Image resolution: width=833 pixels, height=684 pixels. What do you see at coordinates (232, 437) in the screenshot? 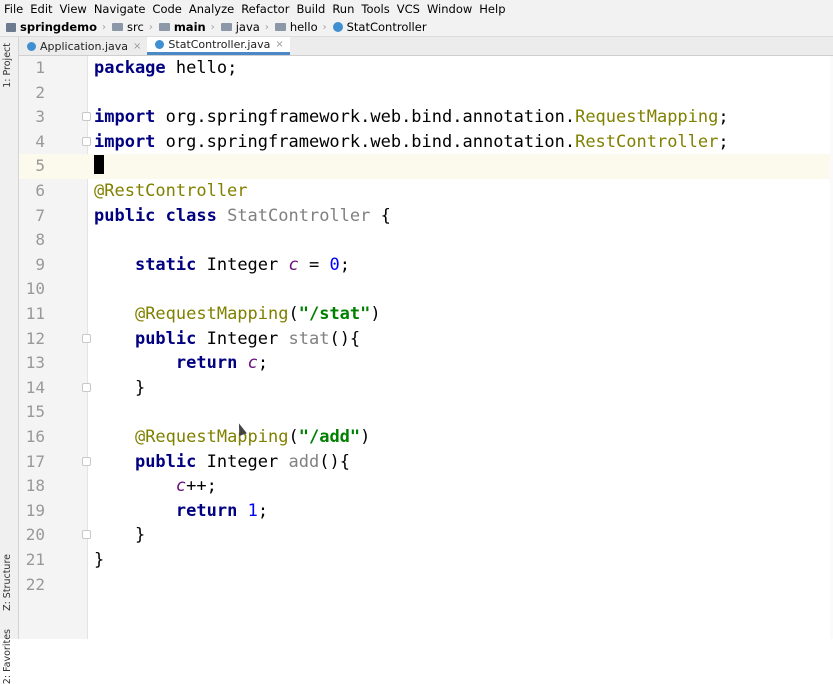
I see `code-text: @RequestMapping("/add")` at bounding box center [232, 437].